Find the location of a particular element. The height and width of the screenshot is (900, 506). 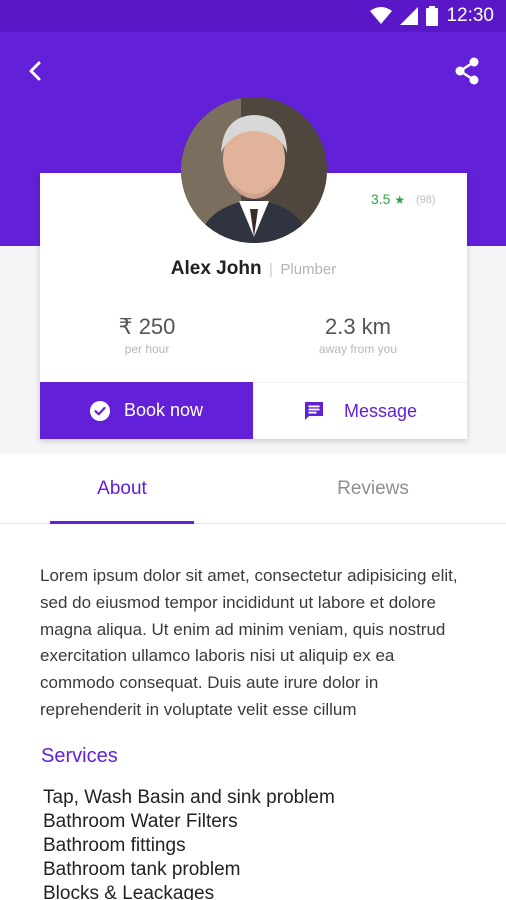

list-item: Bathroom fittings is located at coordinates (114, 845).